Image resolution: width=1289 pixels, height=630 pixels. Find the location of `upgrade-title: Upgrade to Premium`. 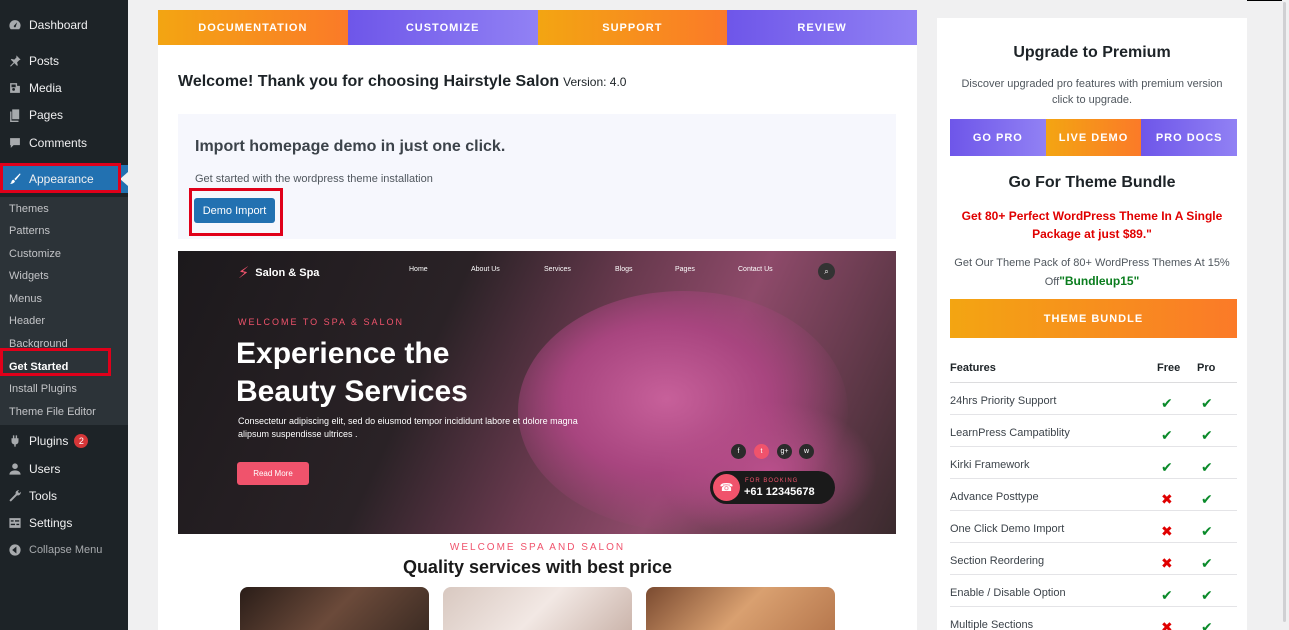

upgrade-title: Upgrade to Premium is located at coordinates (1092, 52).